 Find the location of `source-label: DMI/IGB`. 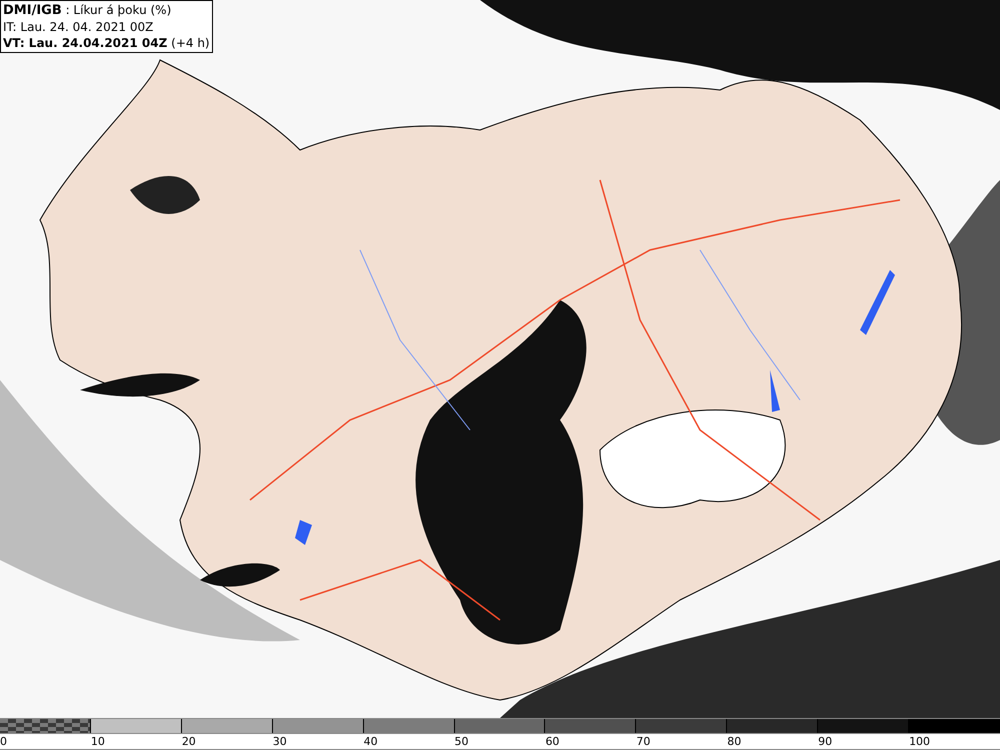

source-label: DMI/IGB is located at coordinates (32, 10).